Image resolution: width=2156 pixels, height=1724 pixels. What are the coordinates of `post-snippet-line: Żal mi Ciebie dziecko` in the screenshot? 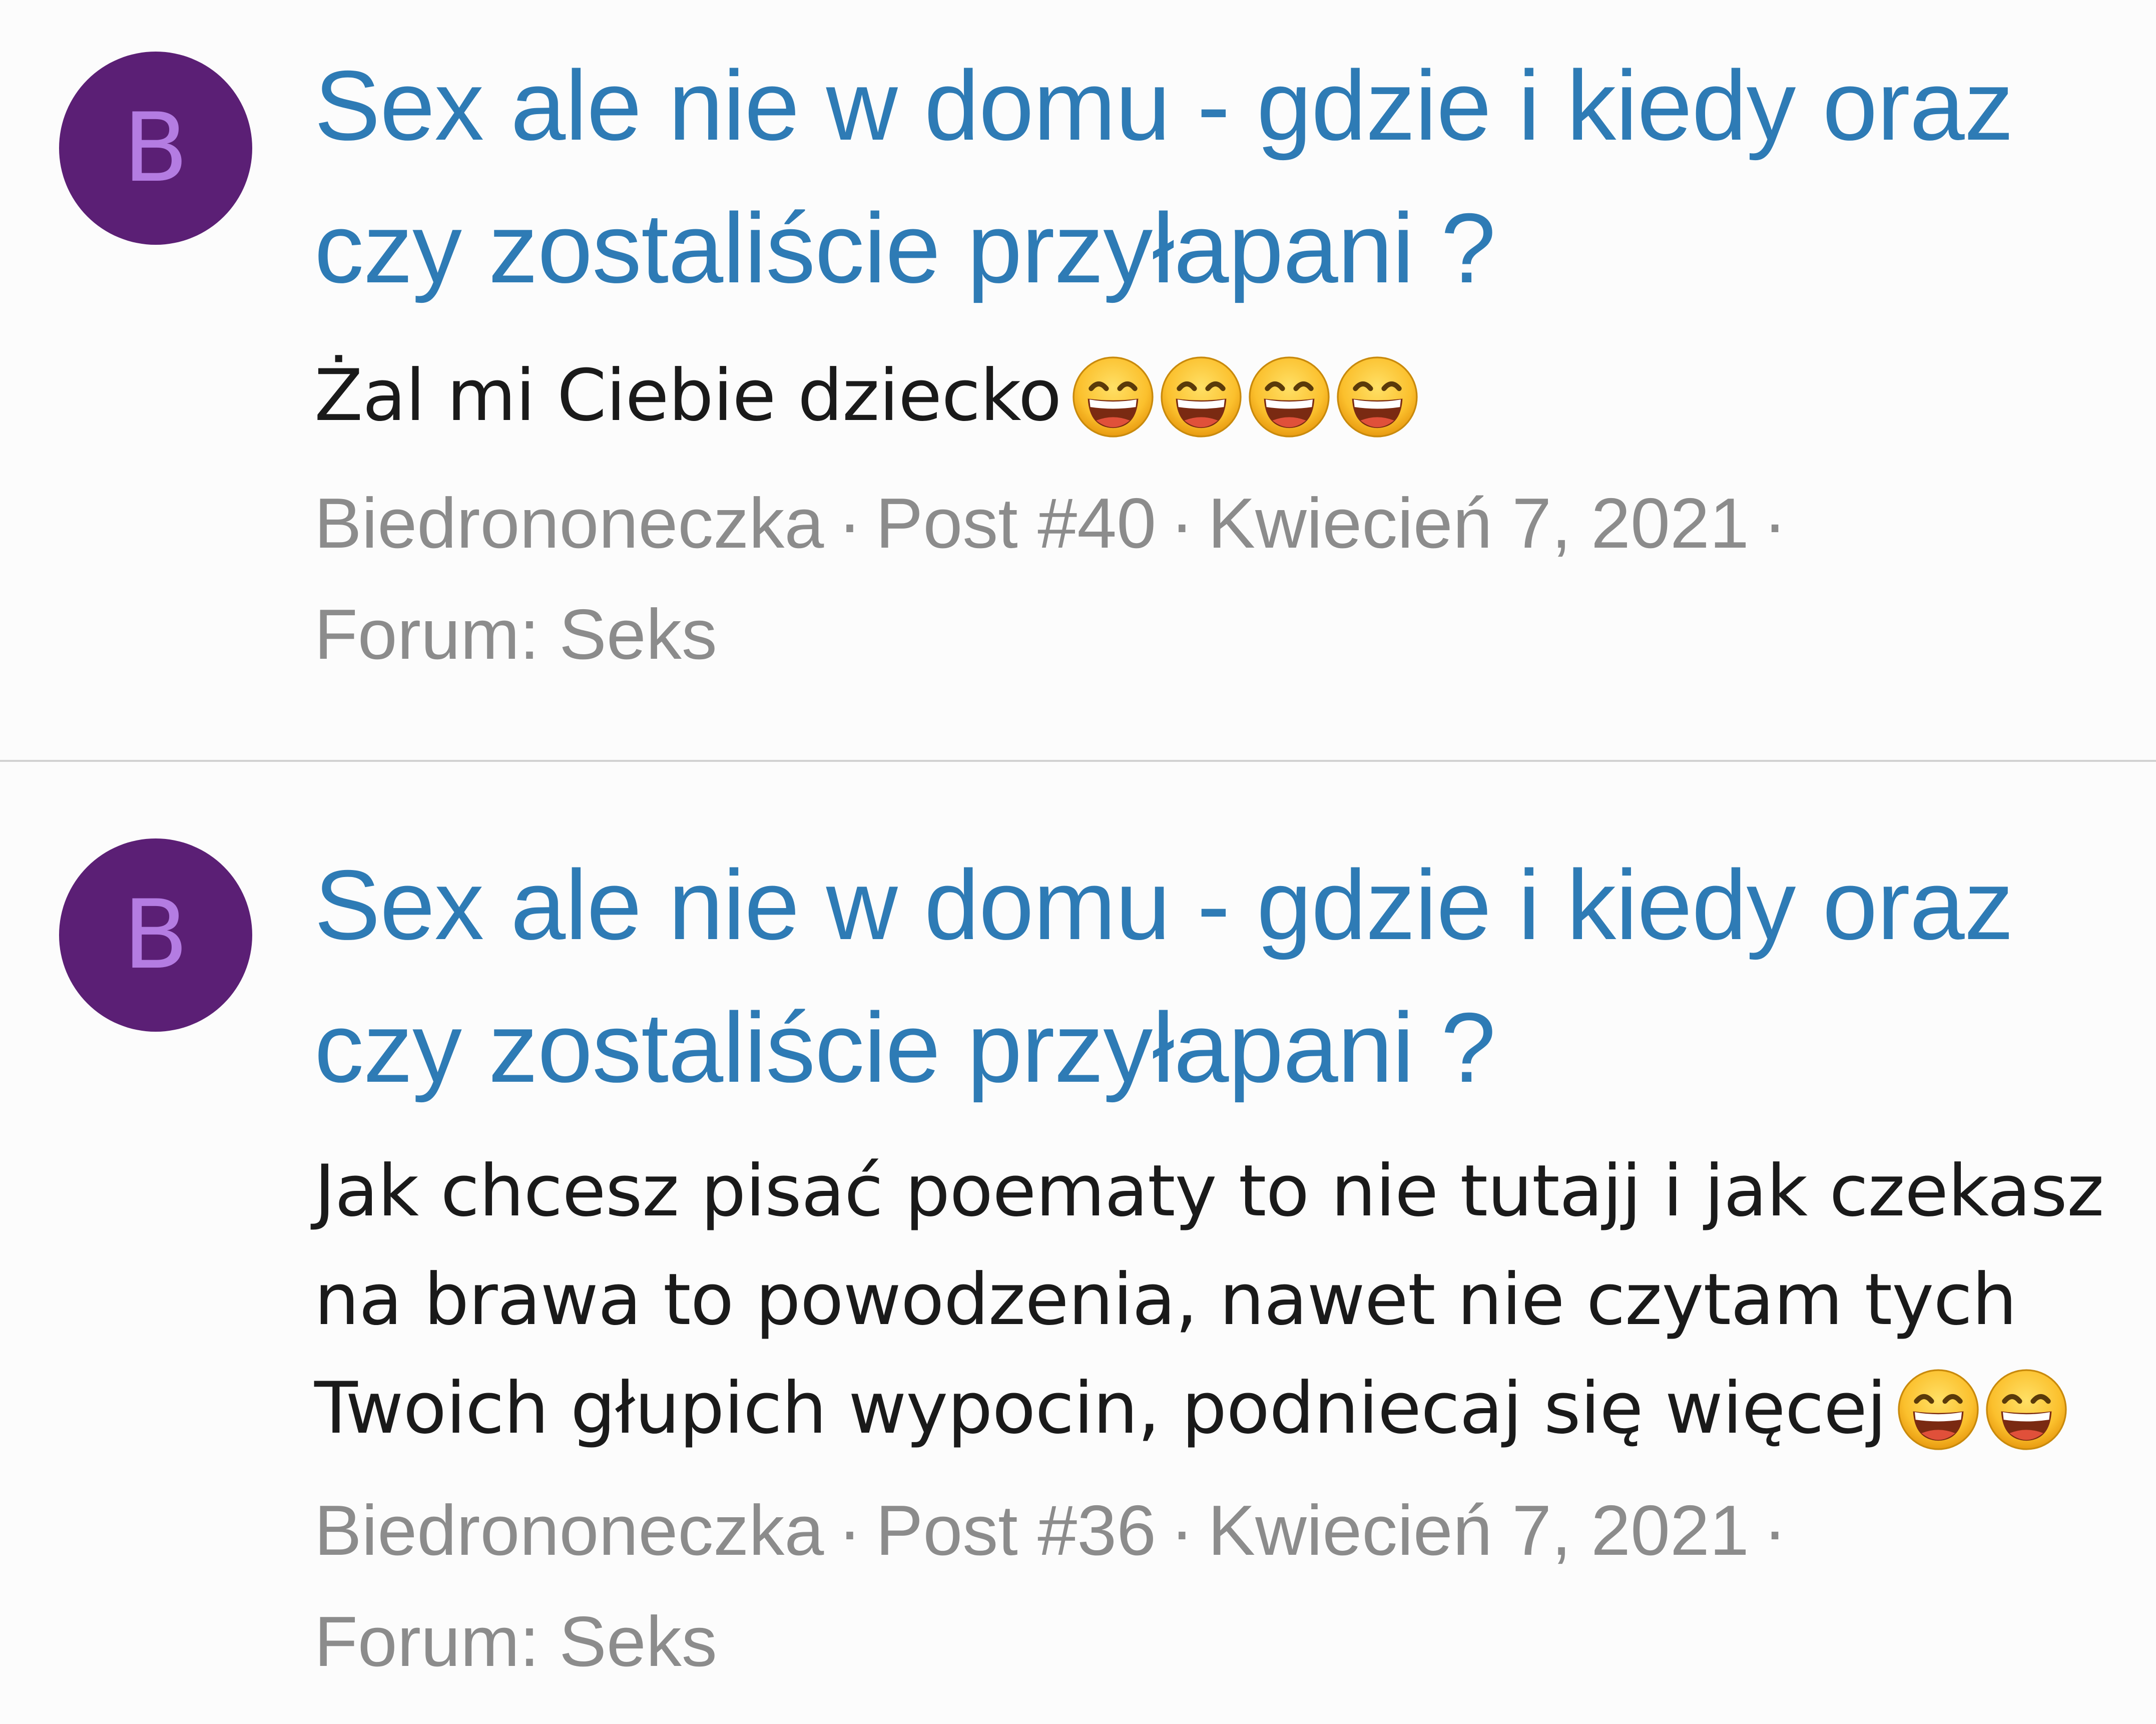 It's located at (1222, 395).